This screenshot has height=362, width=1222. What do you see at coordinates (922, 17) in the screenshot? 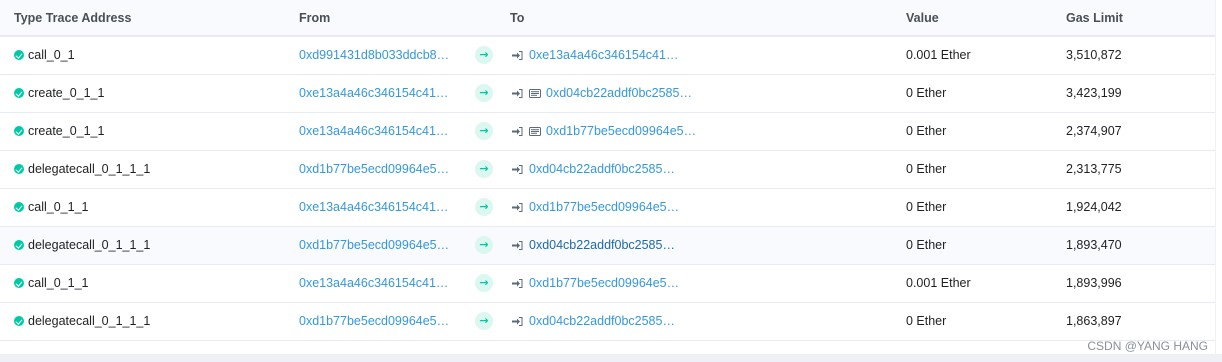
I see `header-value: Value` at bounding box center [922, 17].